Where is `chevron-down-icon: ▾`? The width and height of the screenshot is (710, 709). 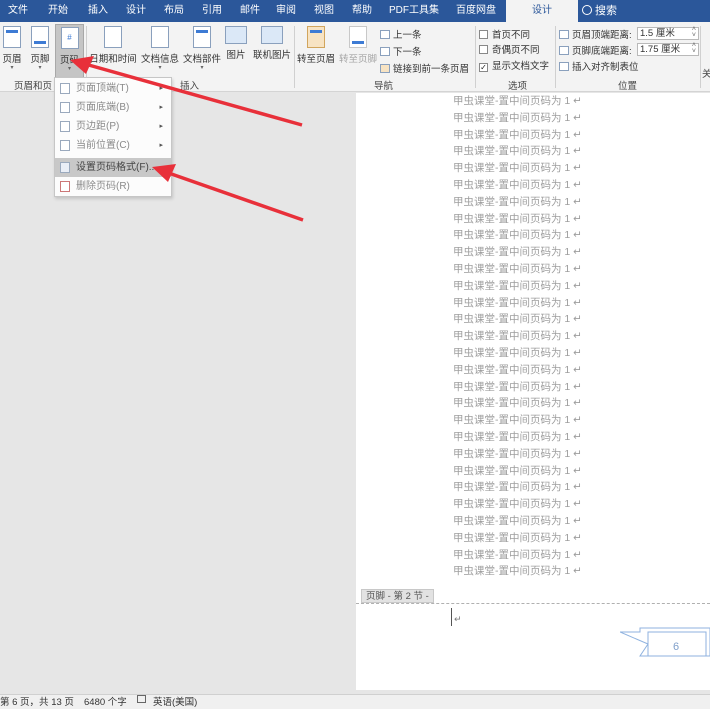 chevron-down-icon: ▾ is located at coordinates (202, 68).